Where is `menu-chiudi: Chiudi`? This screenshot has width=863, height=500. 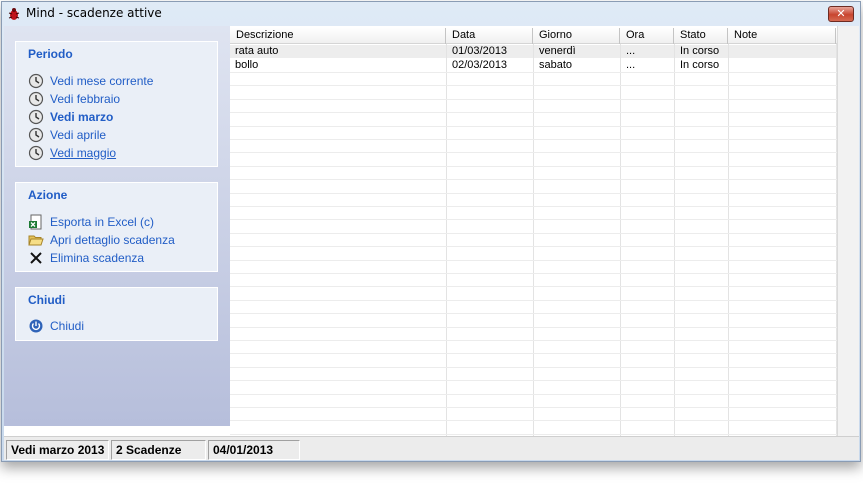 menu-chiudi: Chiudi is located at coordinates (56, 325).